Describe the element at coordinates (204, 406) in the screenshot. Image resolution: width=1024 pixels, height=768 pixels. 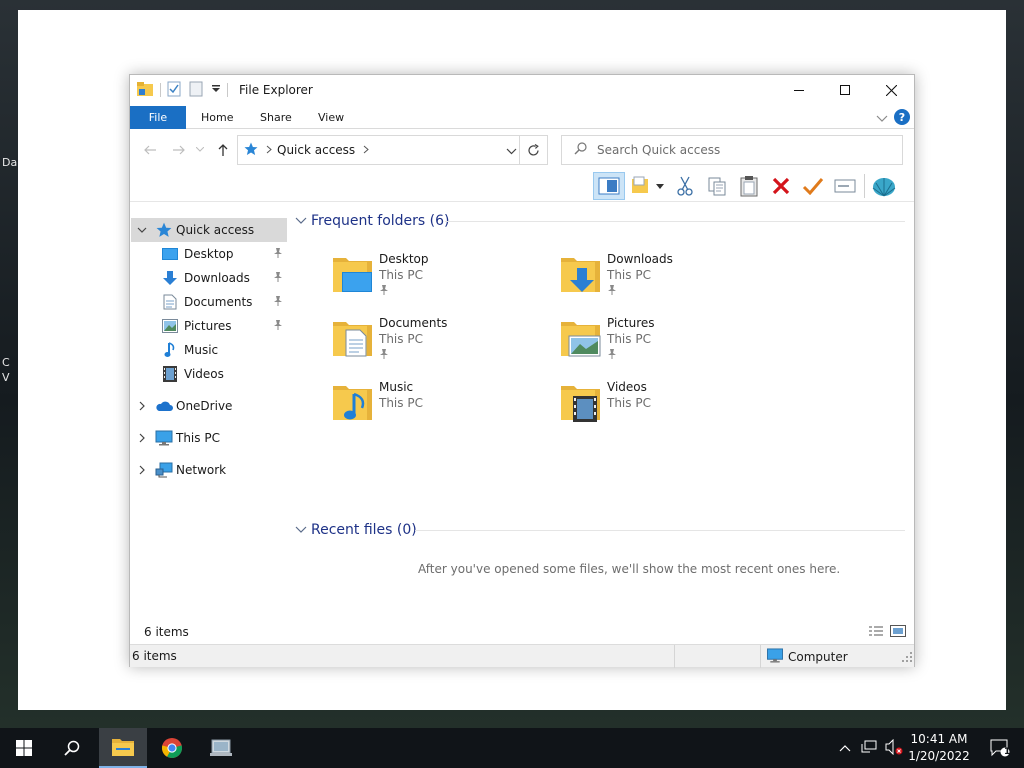
I see `sidebar-item-label: OneDrive` at that location.